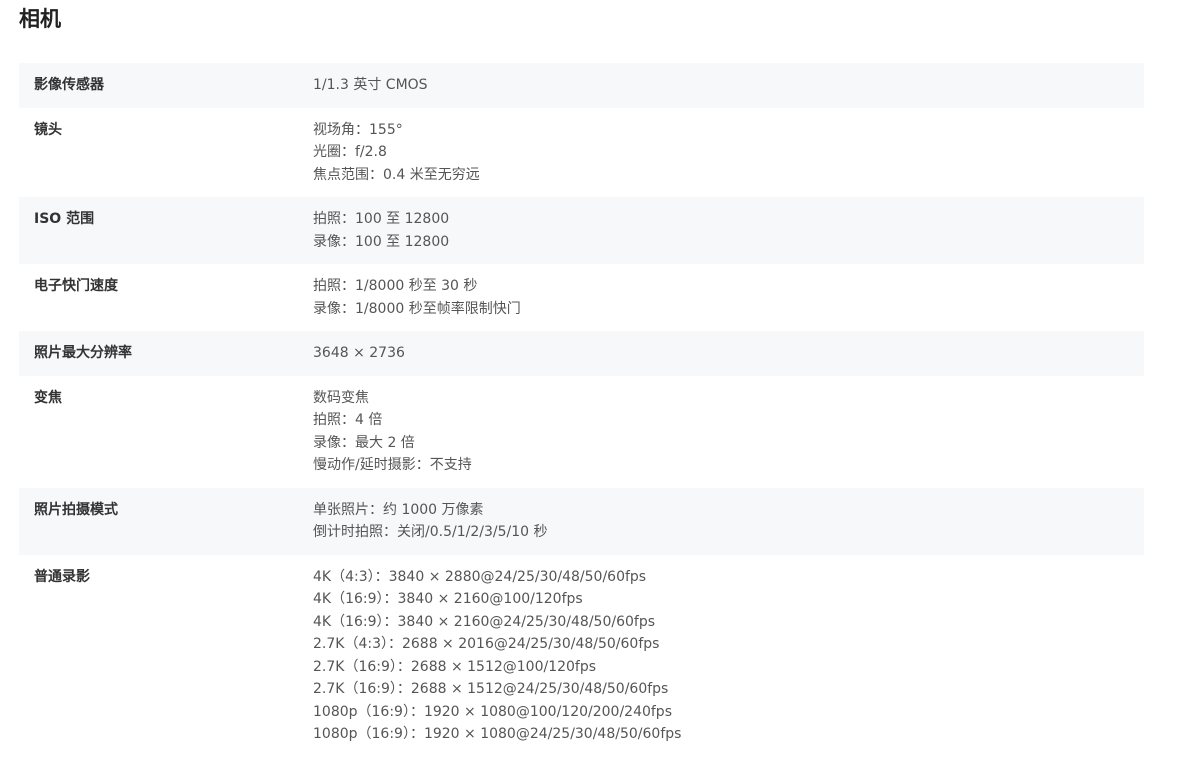 The image size is (1192, 757). I want to click on spec-value: 3648 × 2736, so click(359, 353).